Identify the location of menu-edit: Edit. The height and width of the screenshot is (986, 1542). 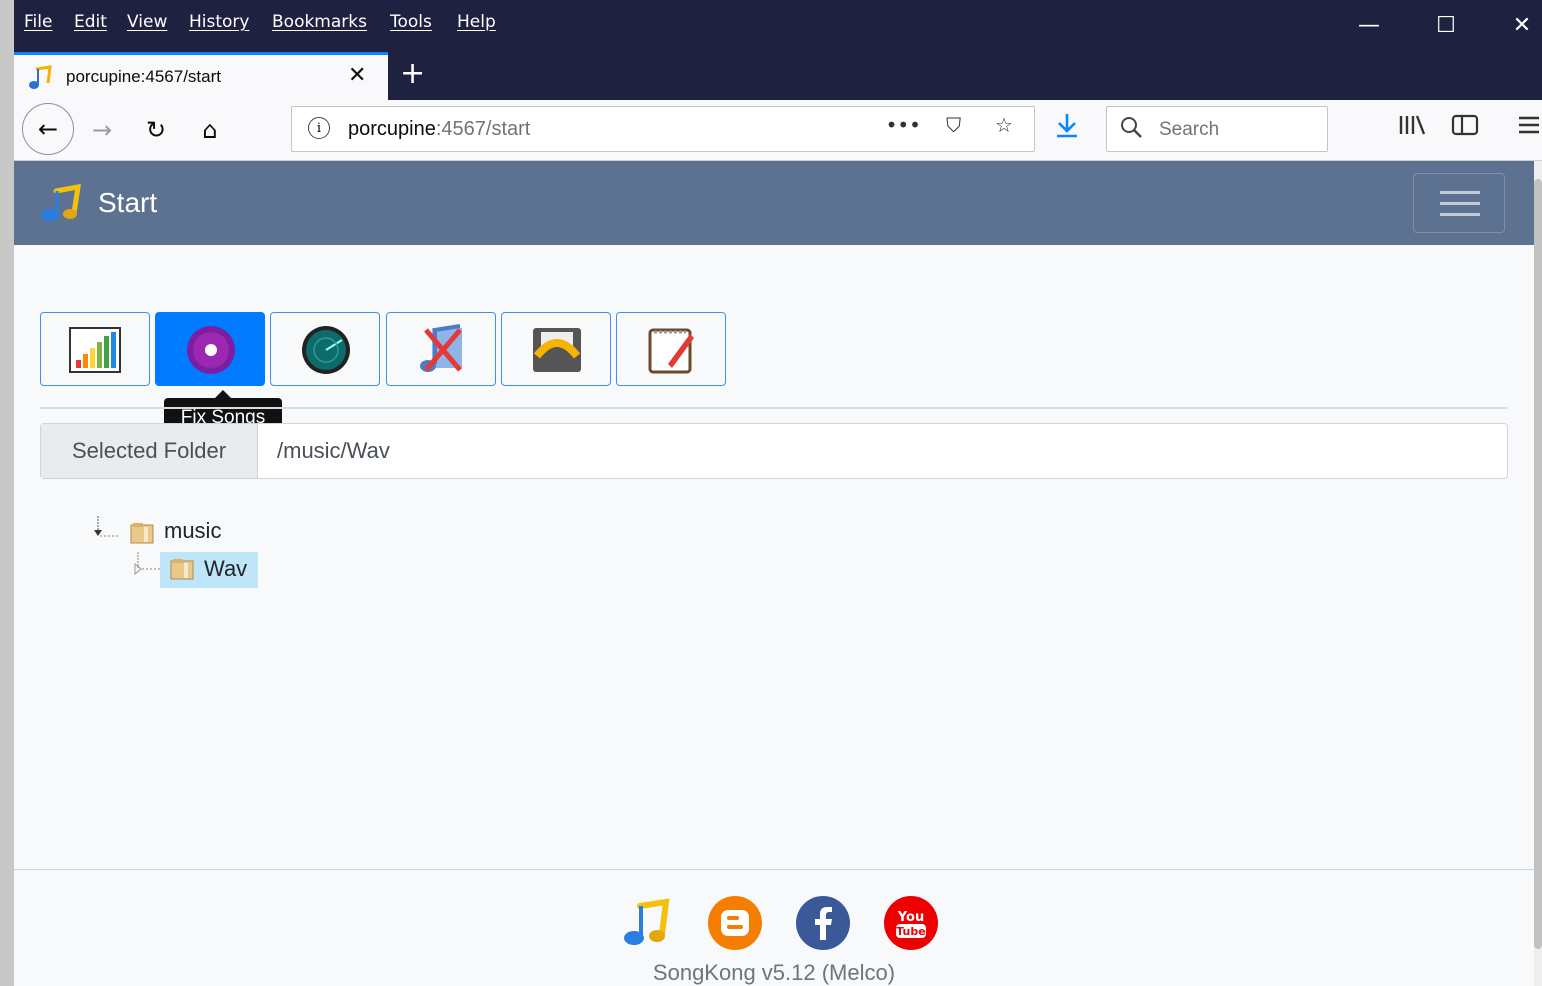
(90, 22).